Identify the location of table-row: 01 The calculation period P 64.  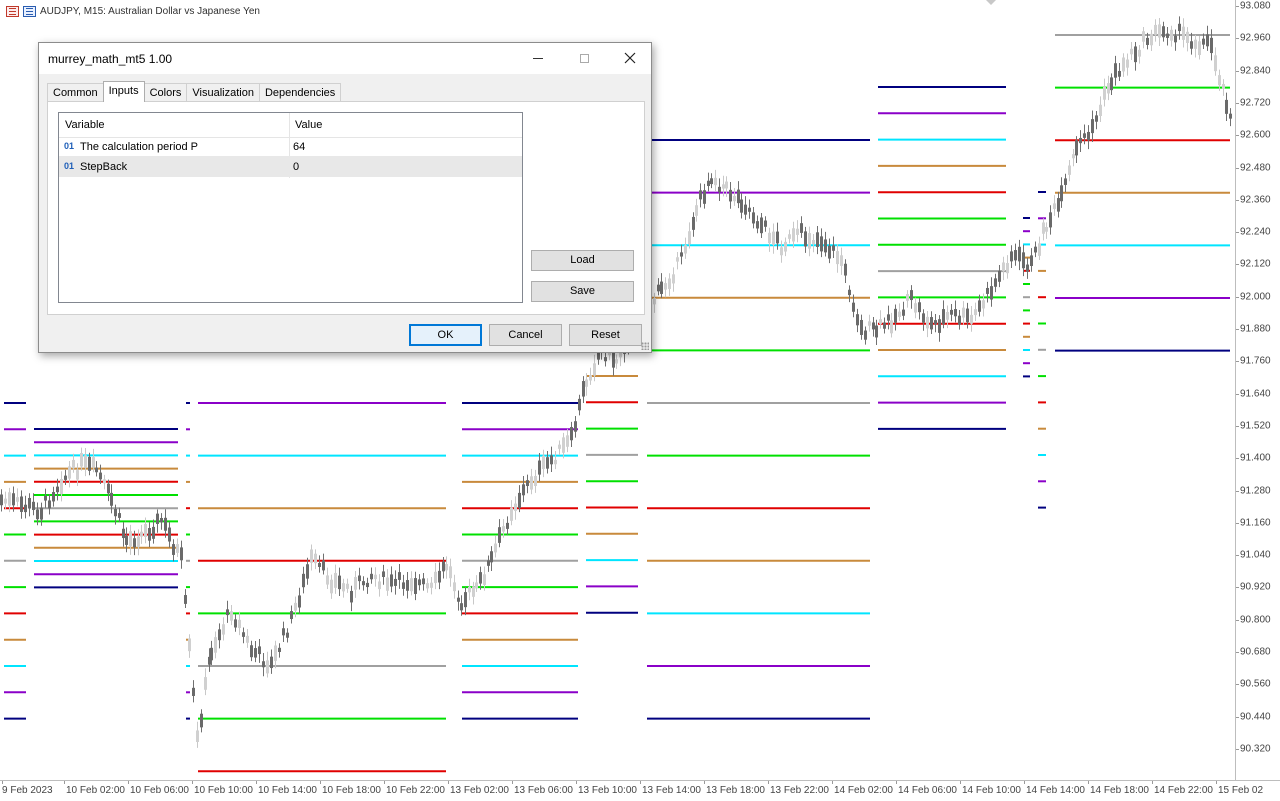
(290, 147).